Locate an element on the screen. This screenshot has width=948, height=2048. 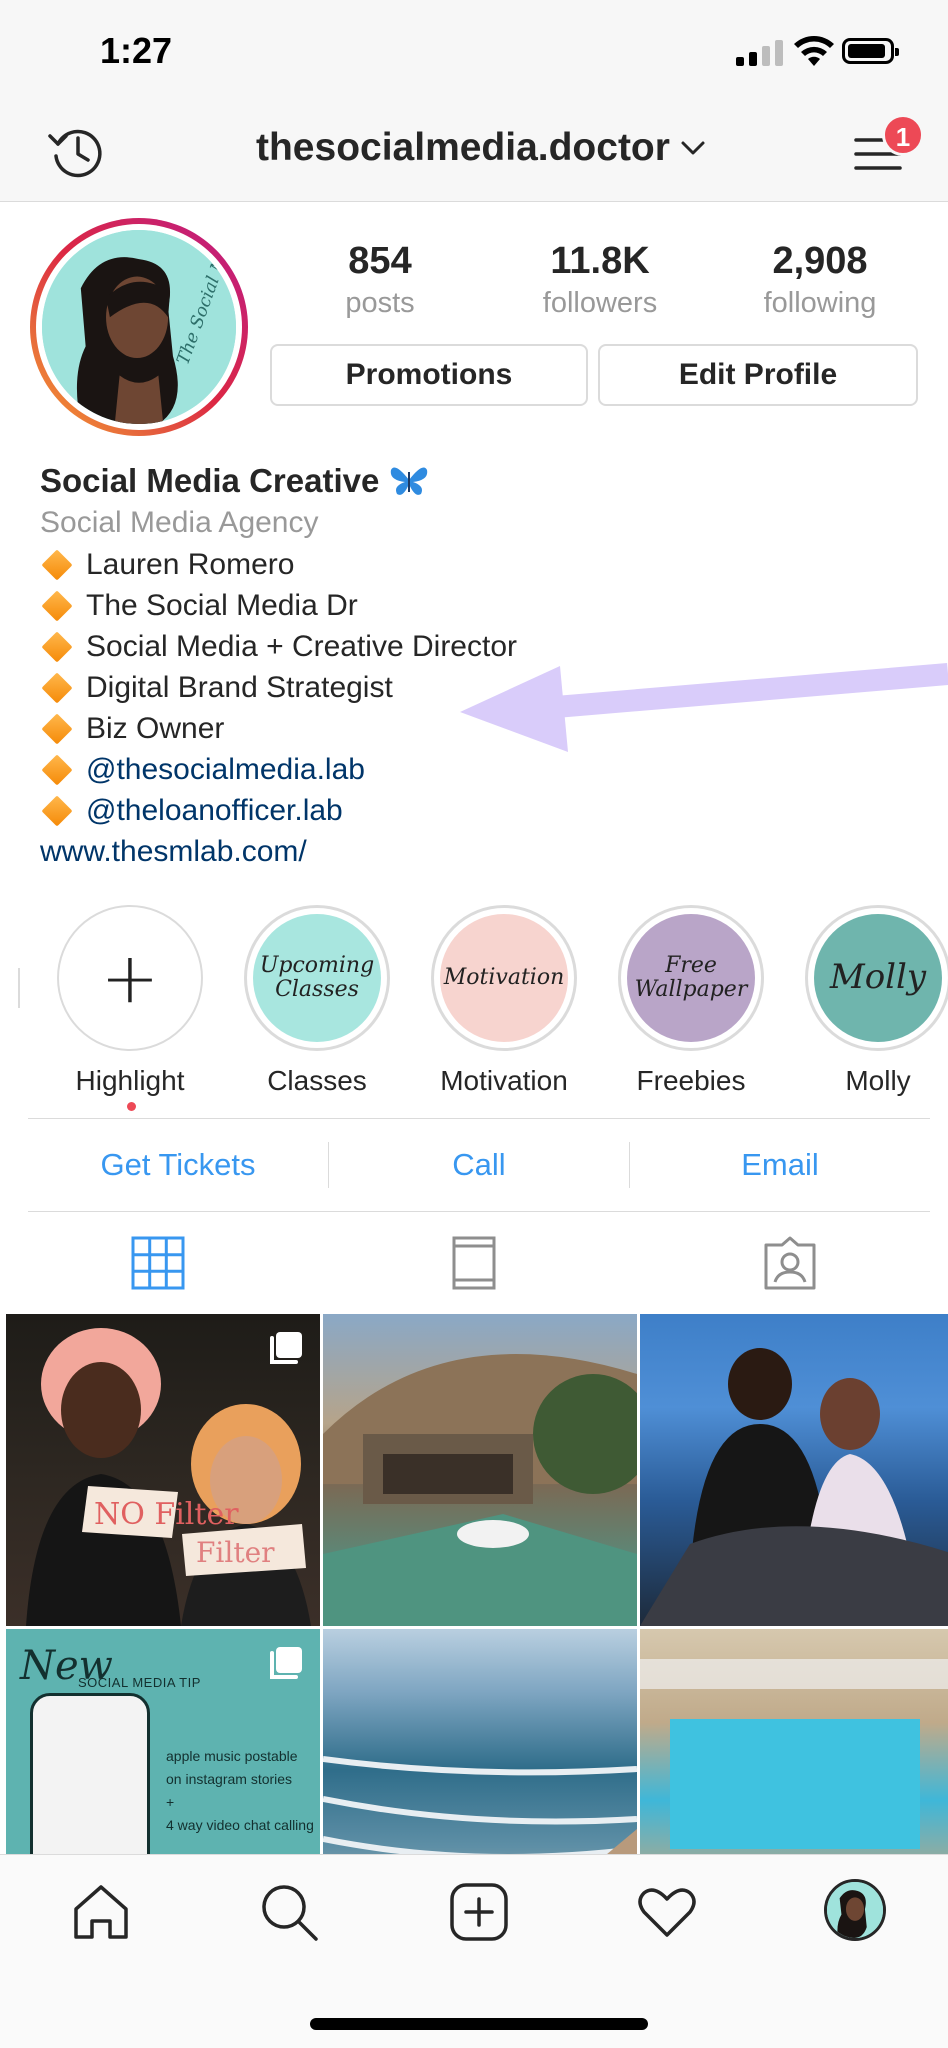
butterfly-emoji-icon is located at coordinates (409, 481).